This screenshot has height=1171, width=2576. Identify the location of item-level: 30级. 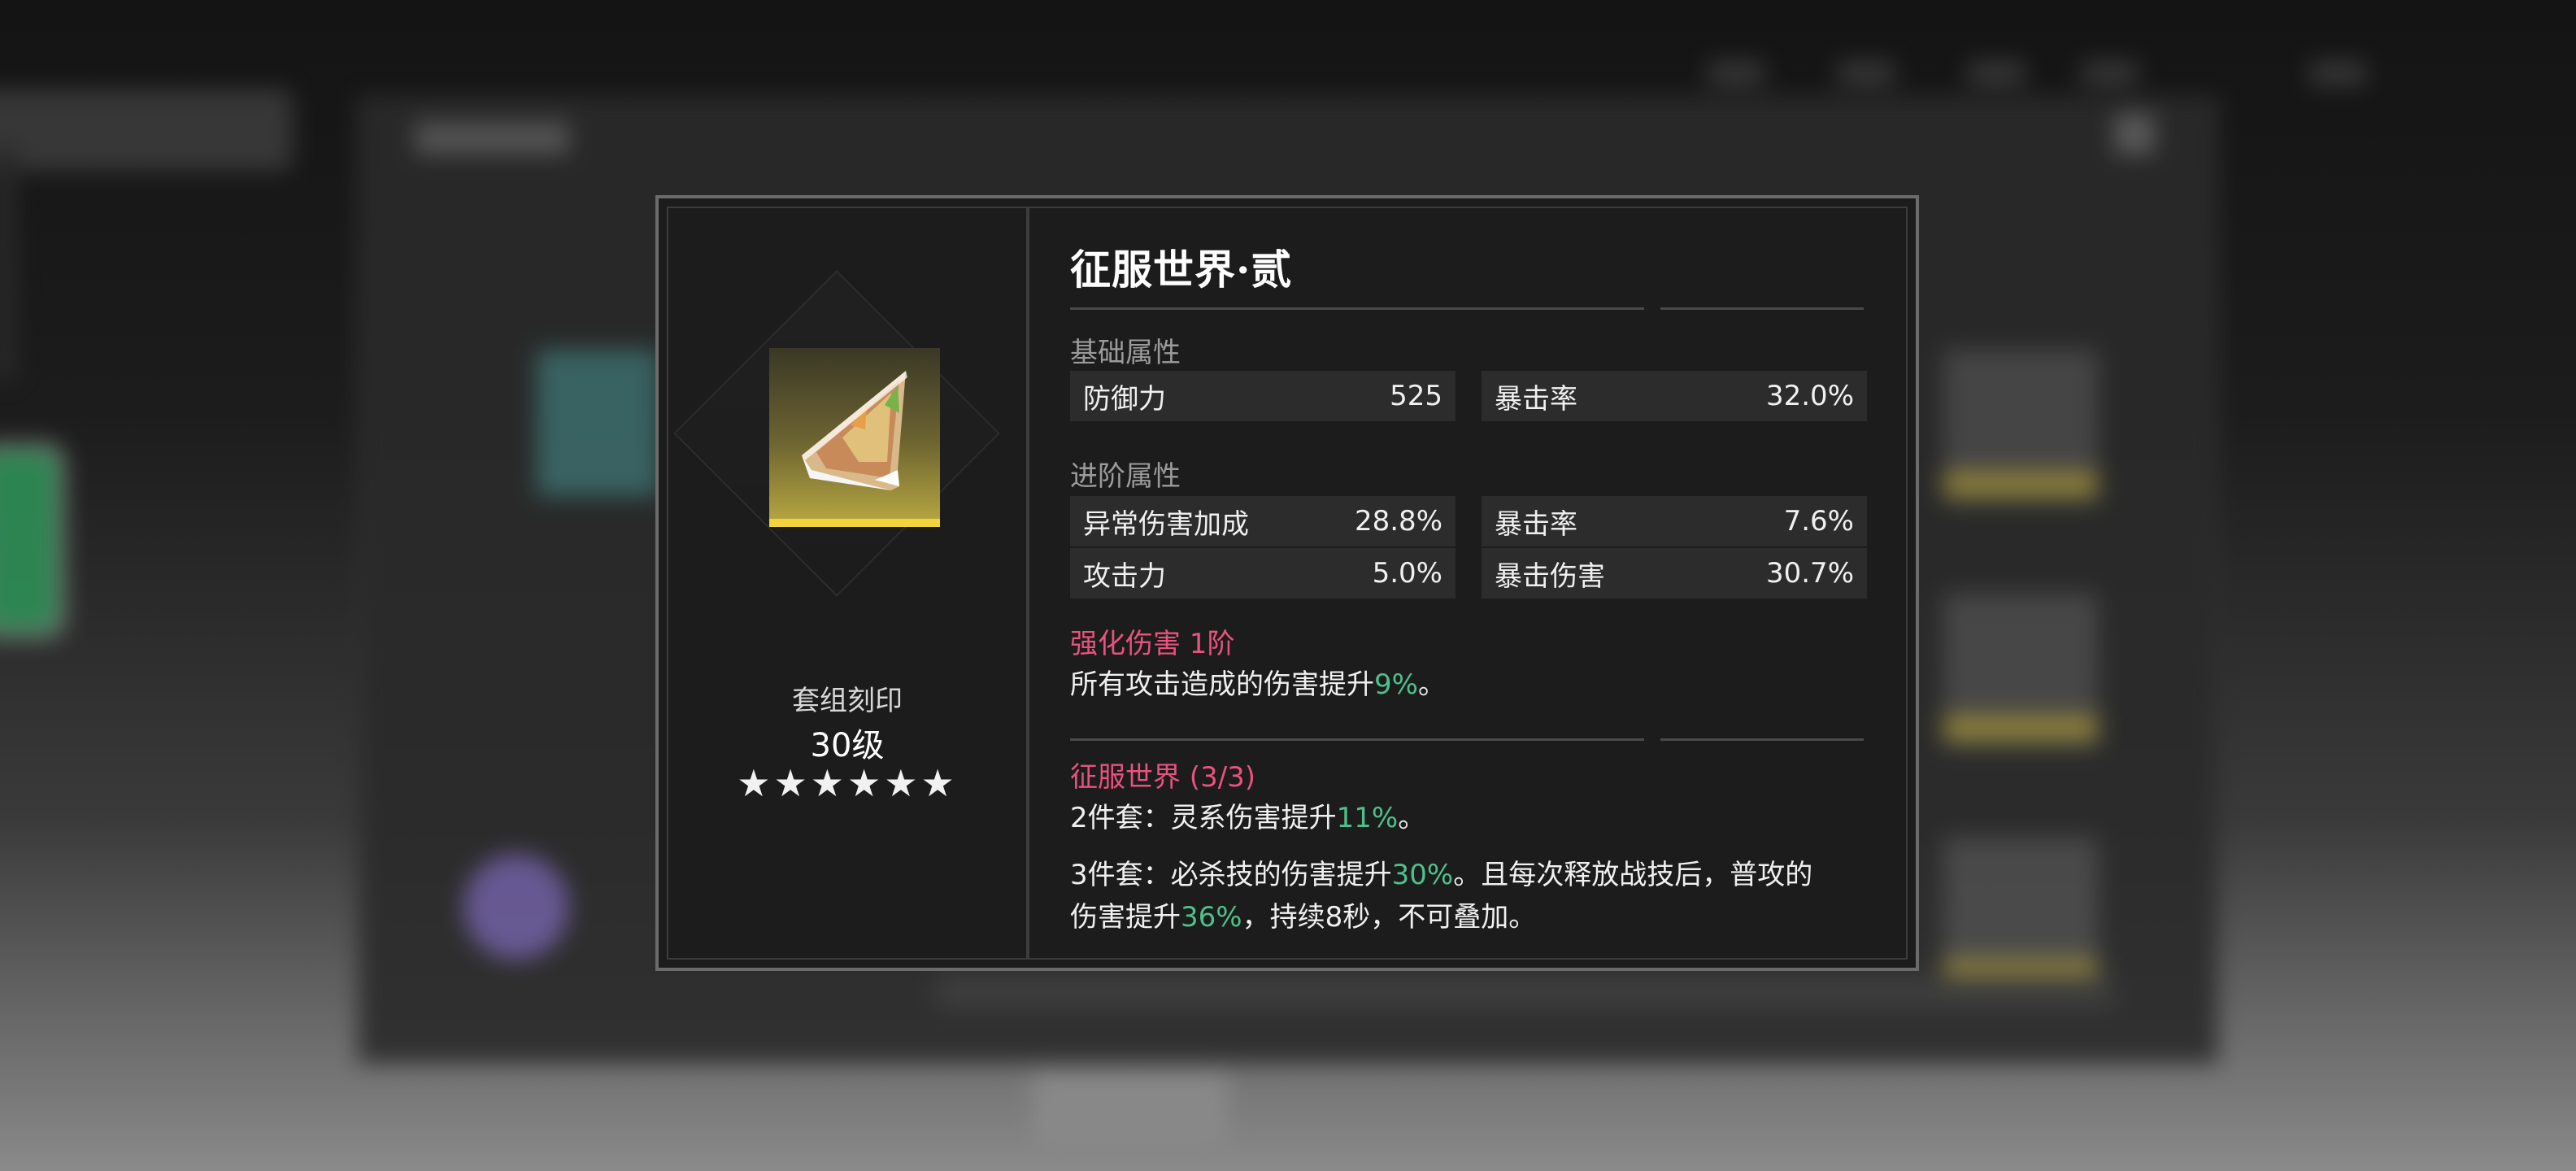
(848, 746).